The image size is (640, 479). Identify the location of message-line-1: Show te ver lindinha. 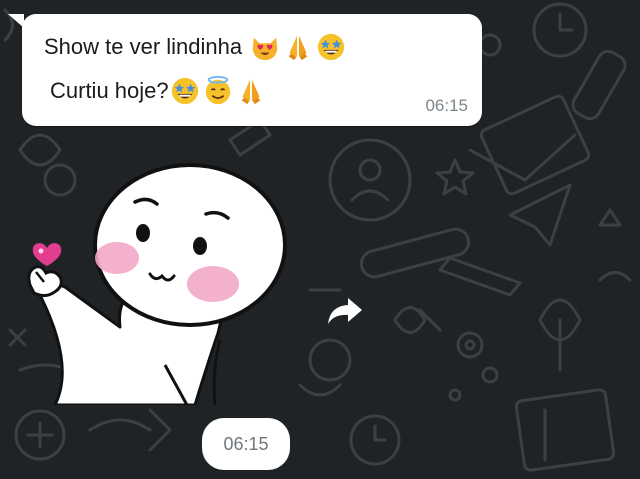
(195, 47).